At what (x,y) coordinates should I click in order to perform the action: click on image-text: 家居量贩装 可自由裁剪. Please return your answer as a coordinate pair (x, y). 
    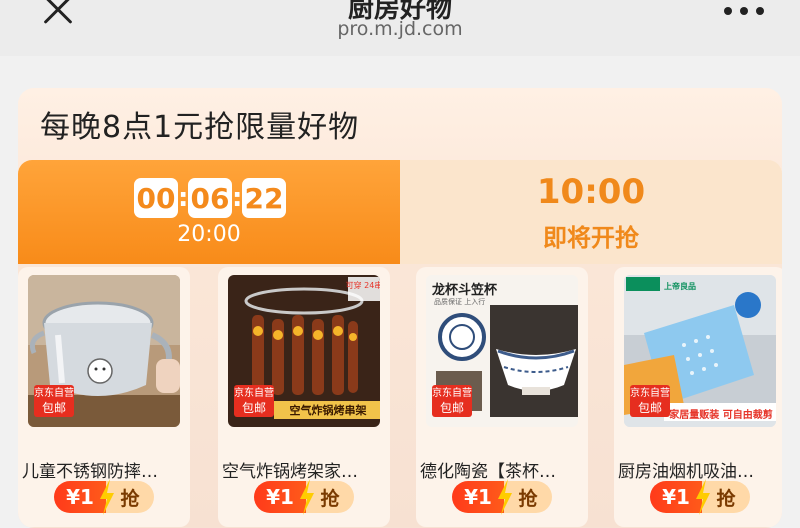
    Looking at the image, I should click on (721, 415).